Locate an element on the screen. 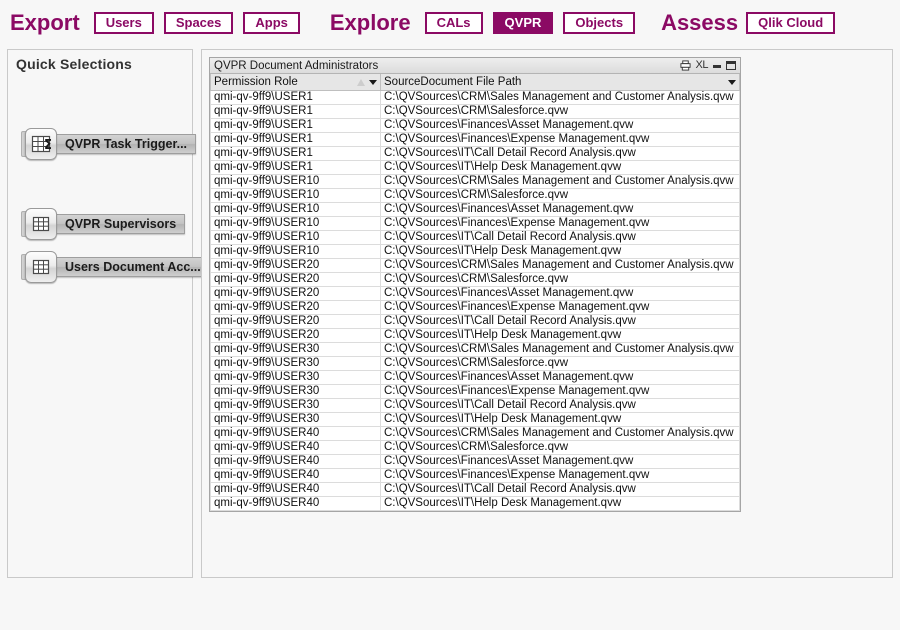 The height and width of the screenshot is (630, 900). column-header-permission-role: Permission Role is located at coordinates (295, 82).